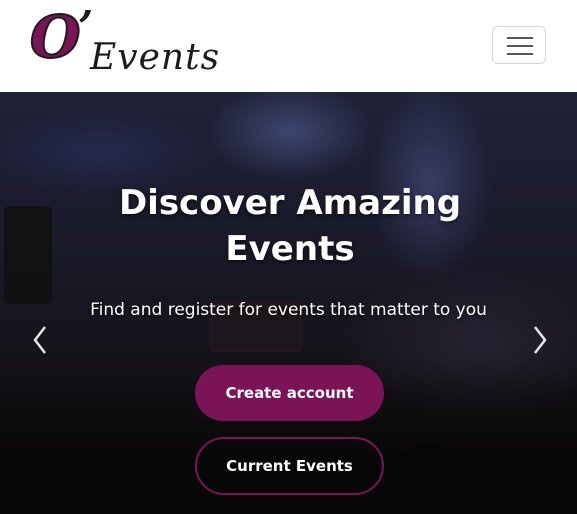 This screenshot has height=514, width=577. I want to click on chevron-right-icon, so click(540, 340).